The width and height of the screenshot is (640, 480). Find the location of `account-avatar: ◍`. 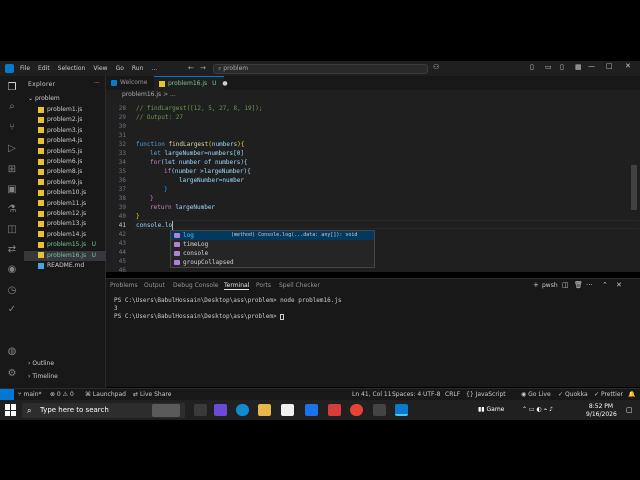

account-avatar: ◍ is located at coordinates (12, 352).